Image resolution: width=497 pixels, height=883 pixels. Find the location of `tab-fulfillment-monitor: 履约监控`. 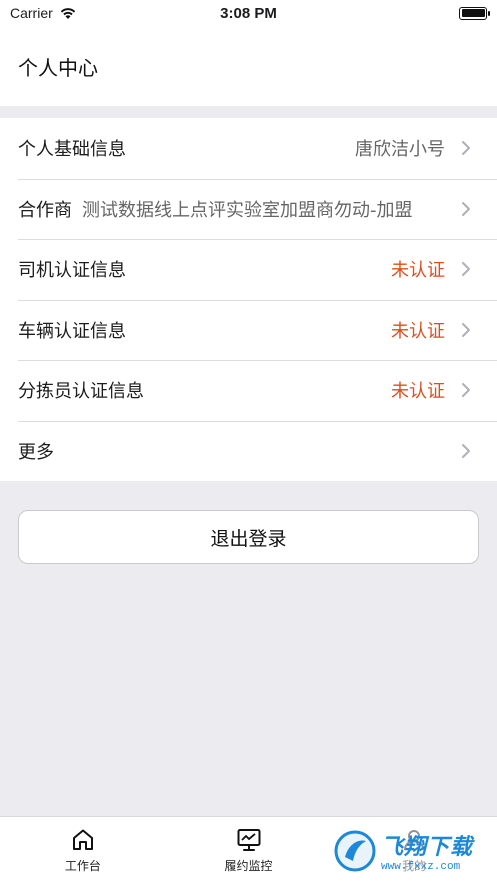

tab-fulfillment-monitor: 履约监控 is located at coordinates (249, 850).